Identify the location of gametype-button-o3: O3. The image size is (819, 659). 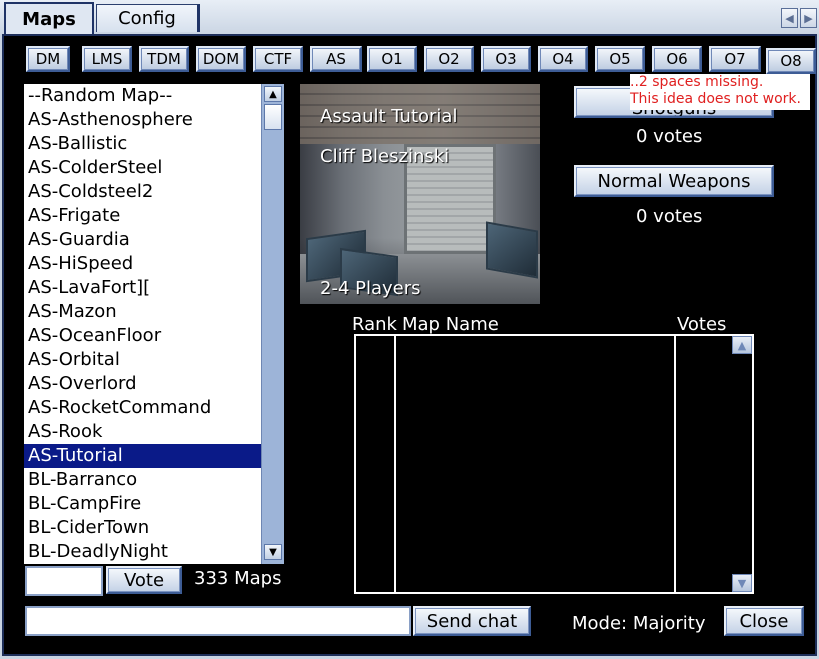
(506, 59).